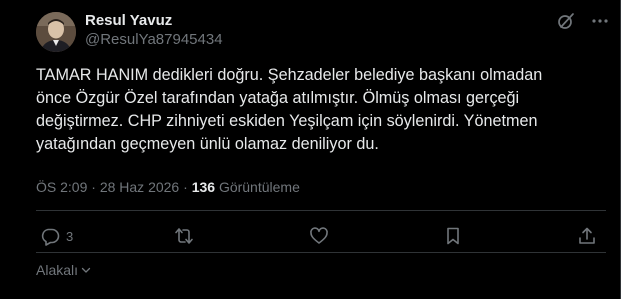 The height and width of the screenshot is (299, 621). What do you see at coordinates (57, 270) in the screenshot?
I see `related-label: Alakalı` at bounding box center [57, 270].